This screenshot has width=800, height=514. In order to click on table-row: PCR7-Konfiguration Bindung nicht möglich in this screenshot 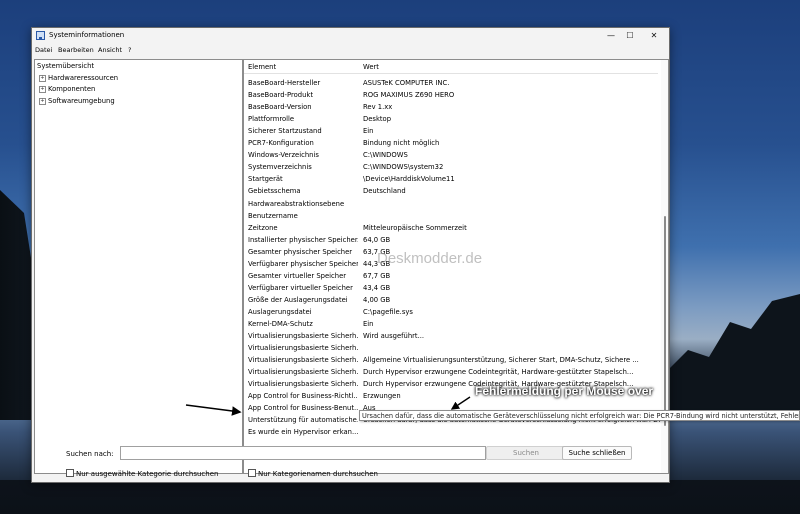, I will do `click(451, 145)`.